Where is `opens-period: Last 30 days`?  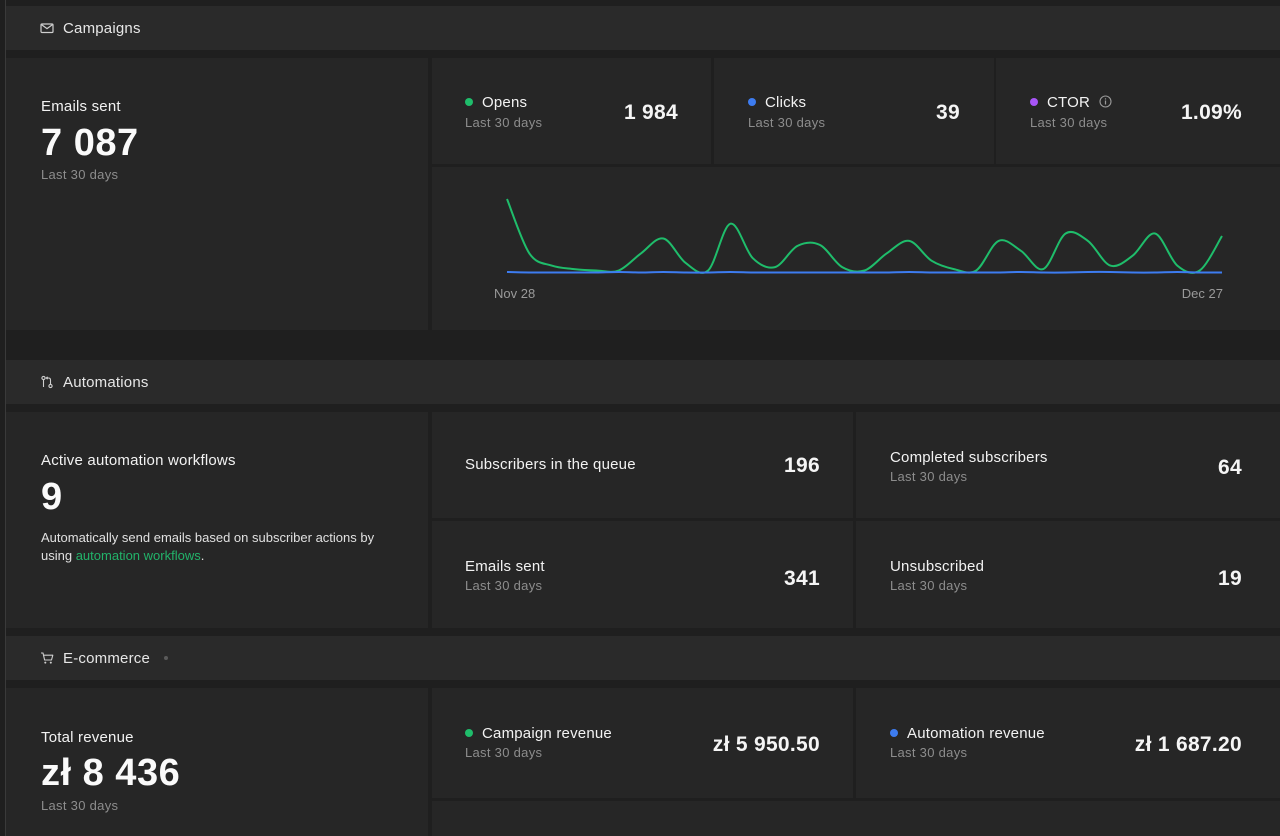
opens-period: Last 30 days is located at coordinates (504, 122).